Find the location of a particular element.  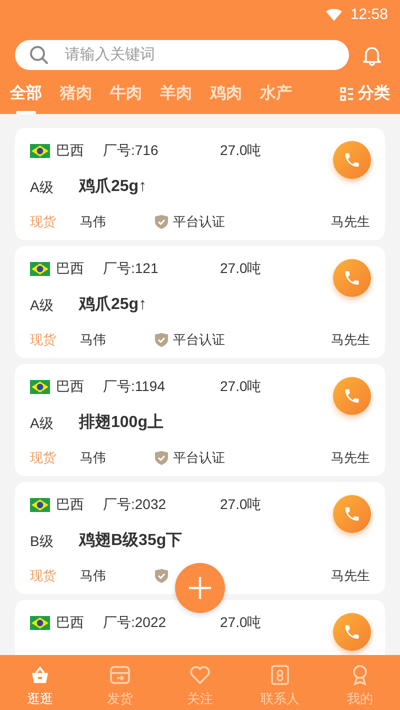

category-tab: 水产 is located at coordinates (276, 98).